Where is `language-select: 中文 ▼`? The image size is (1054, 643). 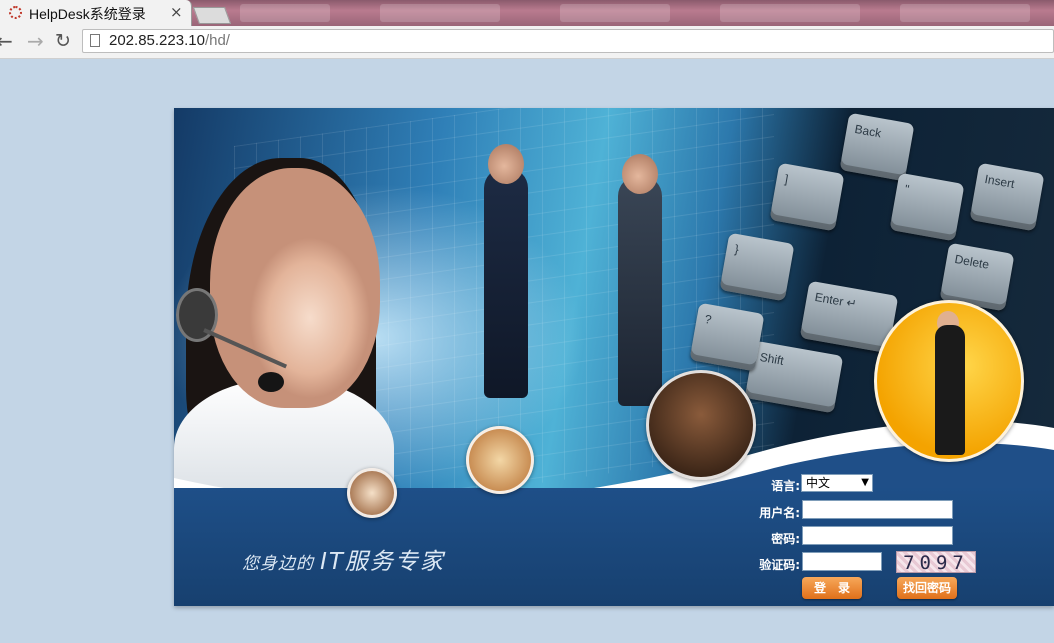
language-select: 中文 ▼ is located at coordinates (837, 483).